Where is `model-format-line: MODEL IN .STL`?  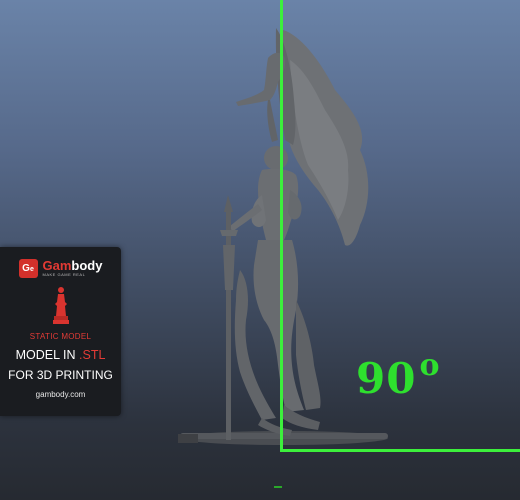
model-format-line: MODEL IN .STL is located at coordinates (60, 355).